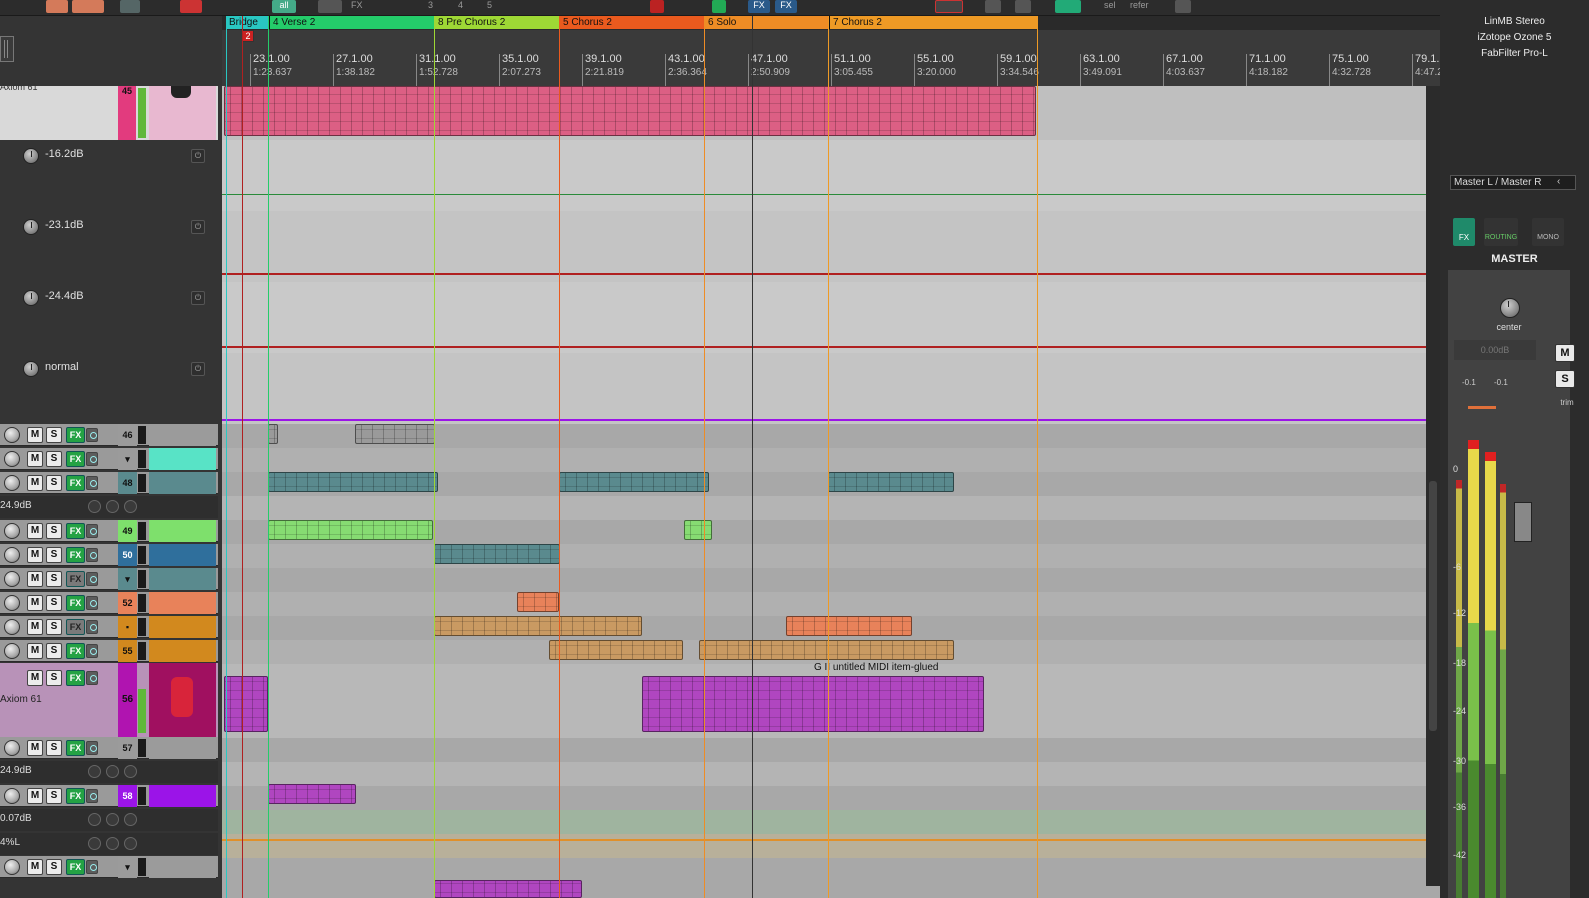 The image size is (1589, 898). Describe the element at coordinates (88, 6) in the screenshot. I see `record-mode-icon` at that location.